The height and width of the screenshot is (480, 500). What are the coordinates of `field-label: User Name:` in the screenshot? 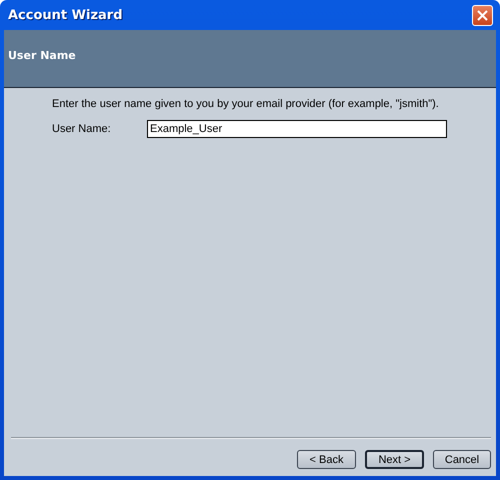 It's located at (82, 129).